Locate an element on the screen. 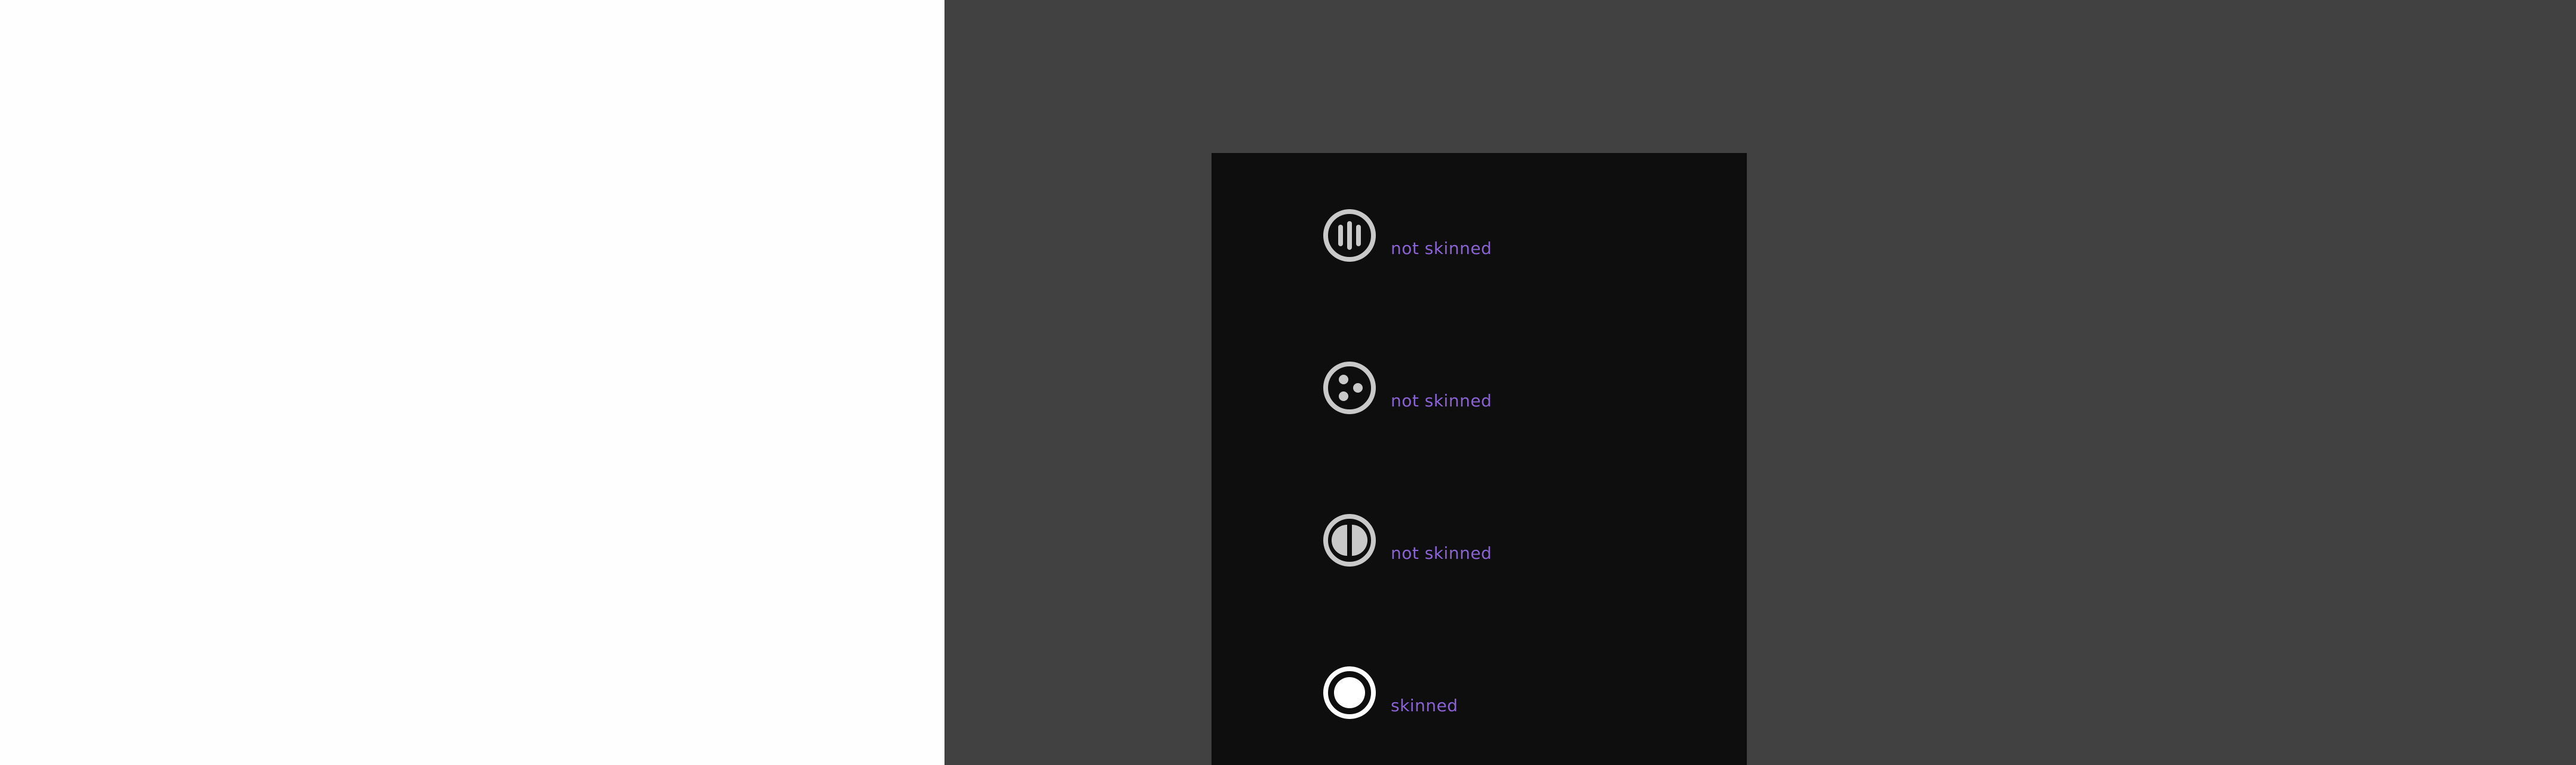 The width and height of the screenshot is (2576, 765). three-dots-icon is located at coordinates (1349, 387).